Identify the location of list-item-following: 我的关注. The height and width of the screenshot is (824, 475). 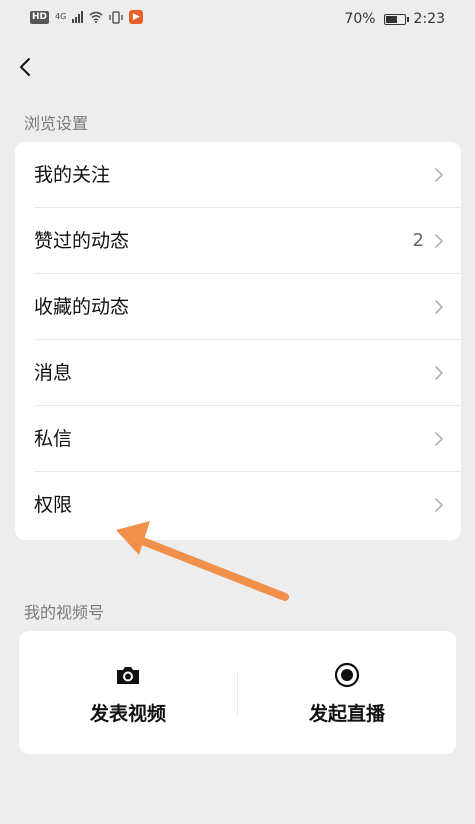
(238, 175).